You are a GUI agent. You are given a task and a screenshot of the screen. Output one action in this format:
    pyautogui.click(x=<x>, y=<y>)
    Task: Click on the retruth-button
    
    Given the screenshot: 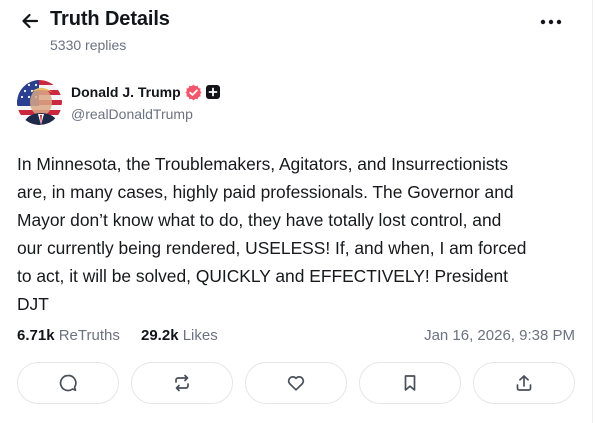 What is the action you would take?
    pyautogui.click(x=182, y=383)
    